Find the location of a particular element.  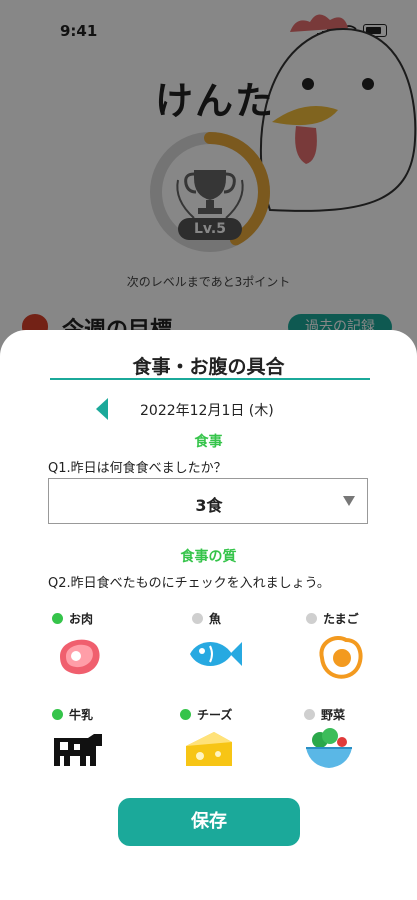

date-label: 2022年12月1日 (木) is located at coordinates (207, 411).